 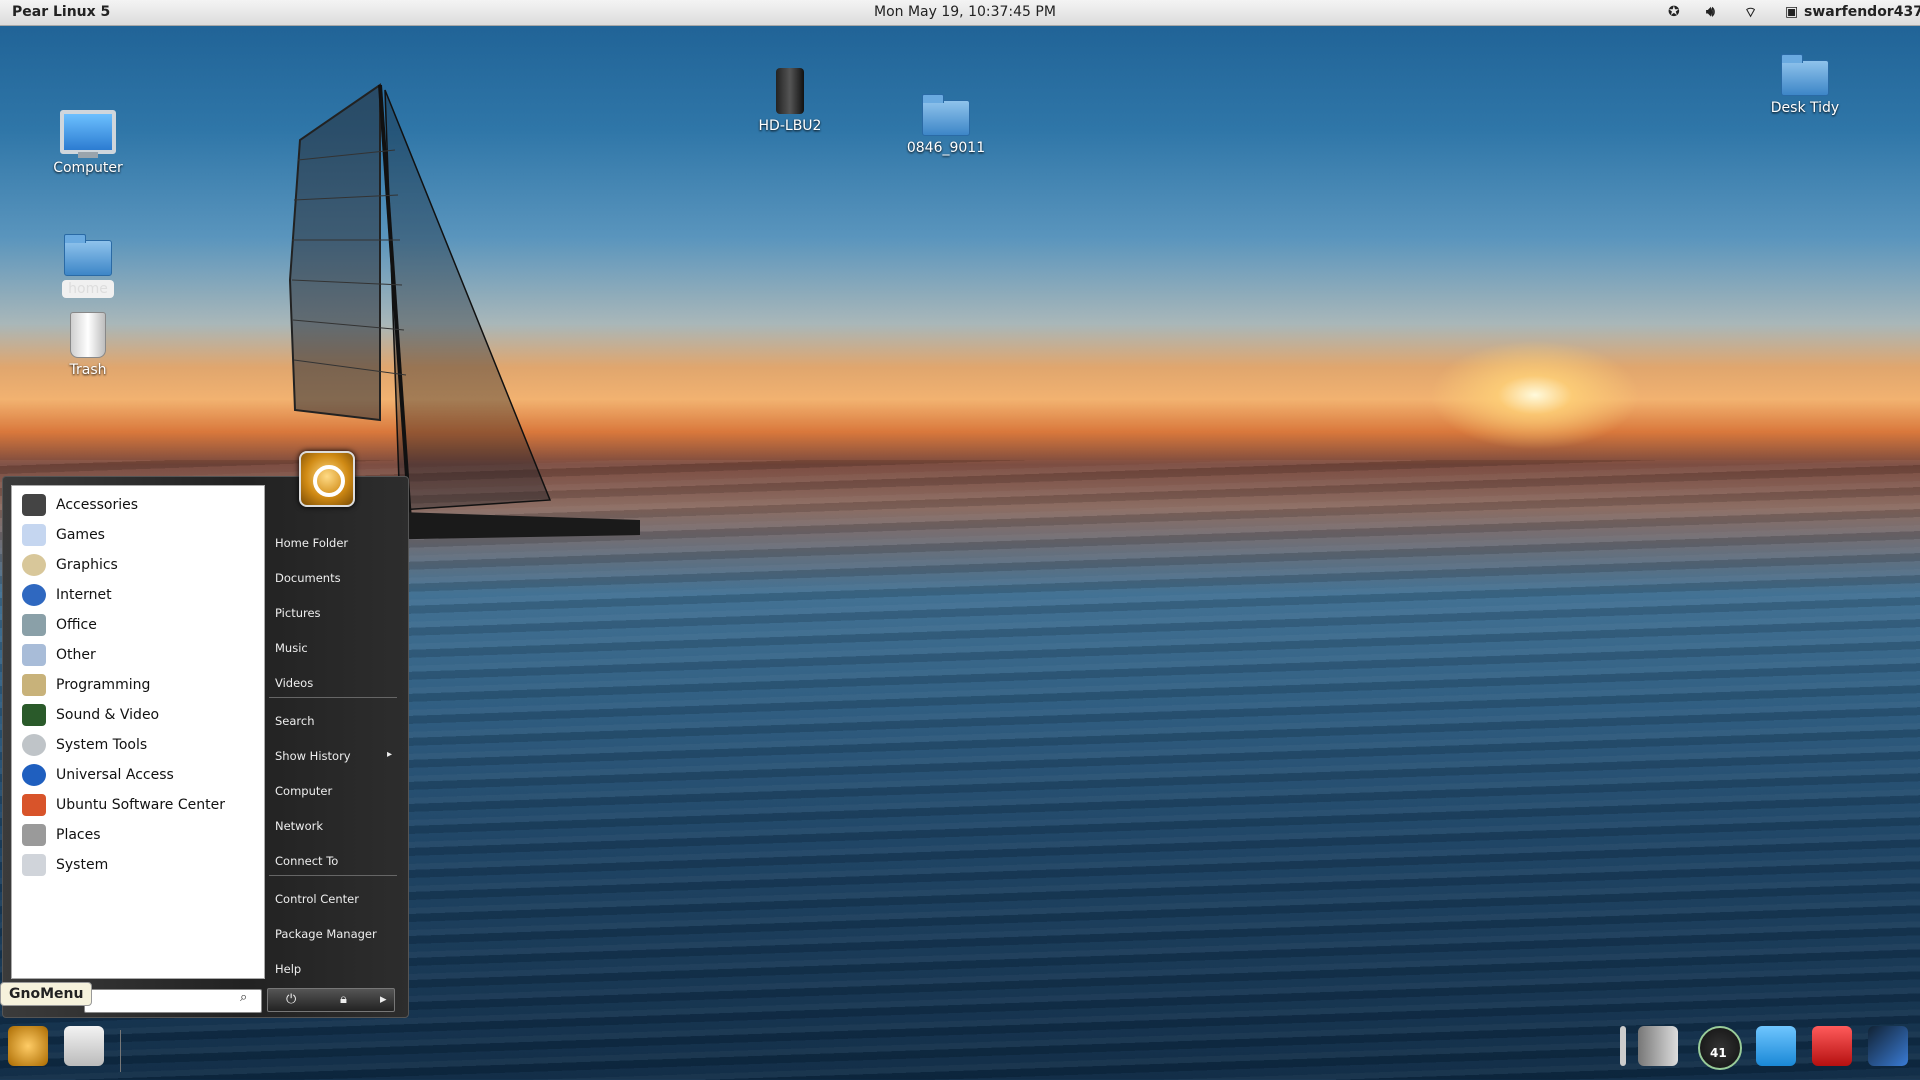 What do you see at coordinates (137, 566) in the screenshot?
I see `category-graphics: Graphics` at bounding box center [137, 566].